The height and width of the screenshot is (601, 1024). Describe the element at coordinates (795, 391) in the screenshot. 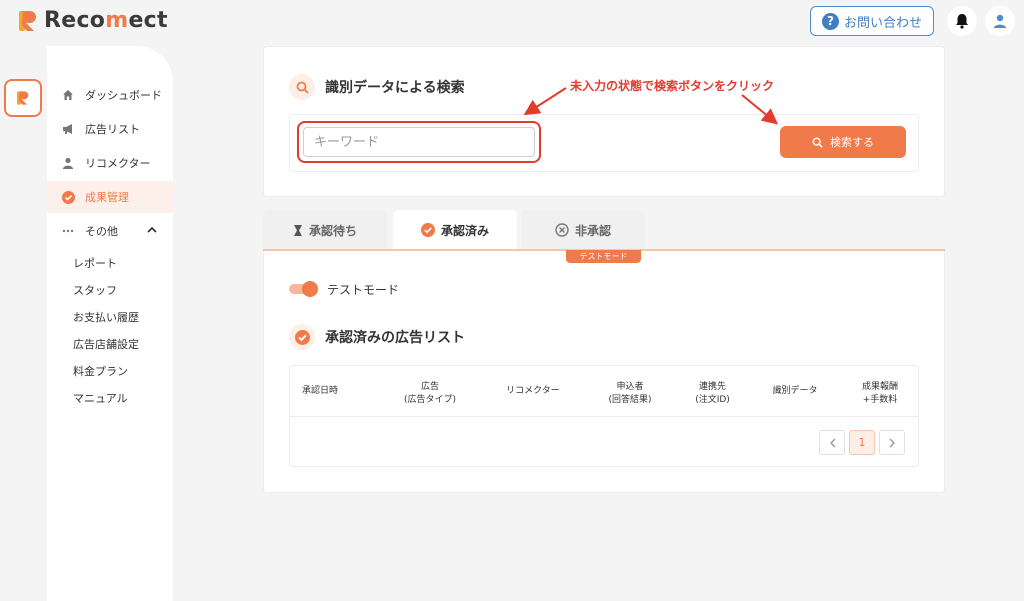

I see `column-header-identification-data: 識別データ` at that location.